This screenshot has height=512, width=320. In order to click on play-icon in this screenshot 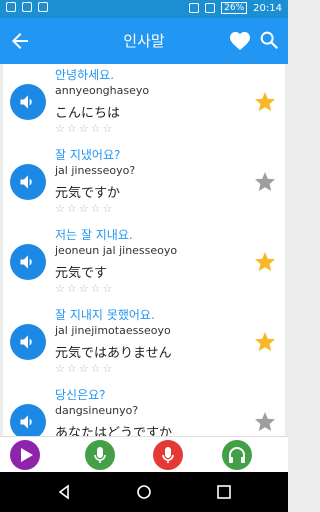, I will do `click(27, 455)`.